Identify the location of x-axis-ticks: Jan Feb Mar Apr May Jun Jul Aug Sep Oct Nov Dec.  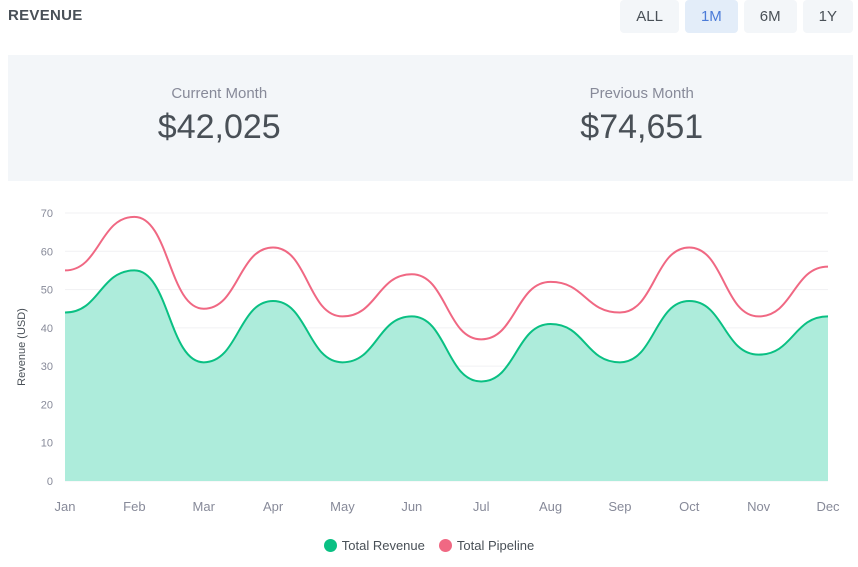
(448, 506).